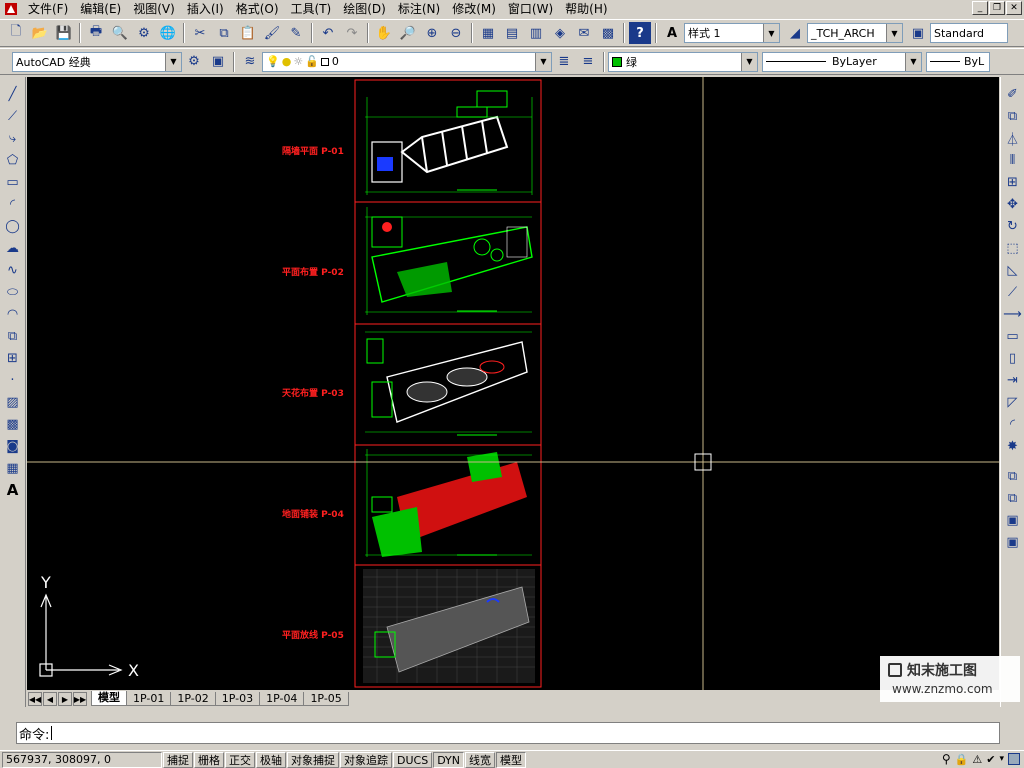 This screenshot has width=1024, height=768. Describe the element at coordinates (13, 138) in the screenshot. I see `polyline-icon: ⤷` at that location.